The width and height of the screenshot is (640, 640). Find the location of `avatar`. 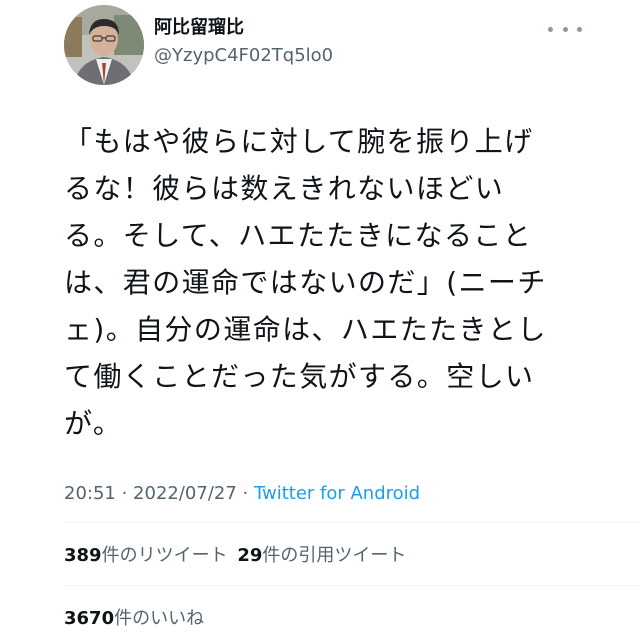

avatar is located at coordinates (104, 45).